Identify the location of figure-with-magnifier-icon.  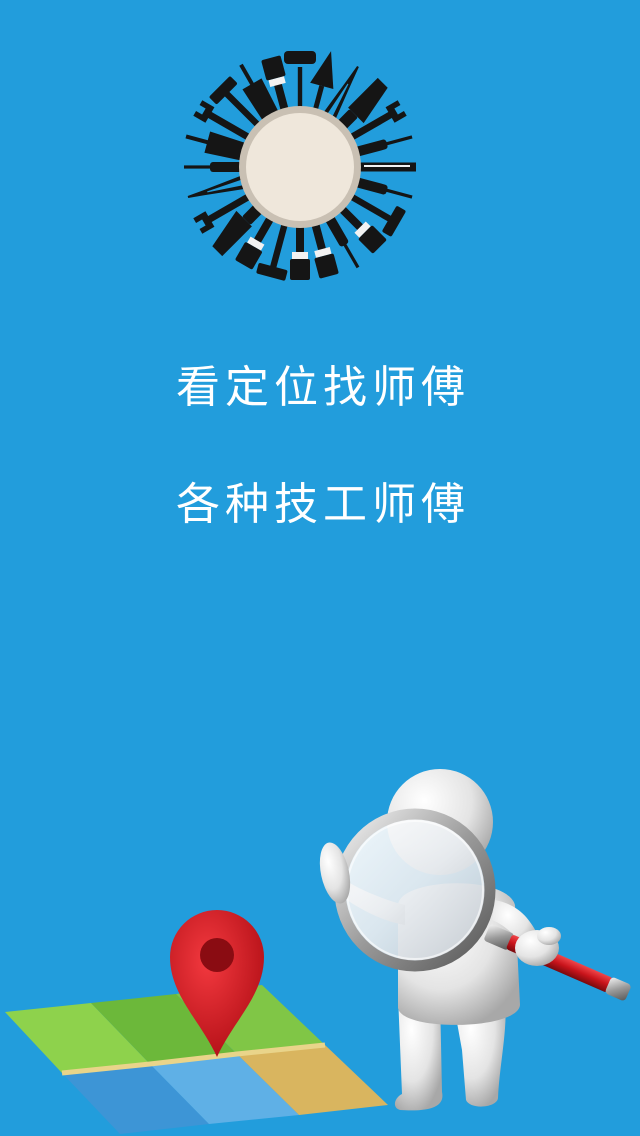
(475, 940).